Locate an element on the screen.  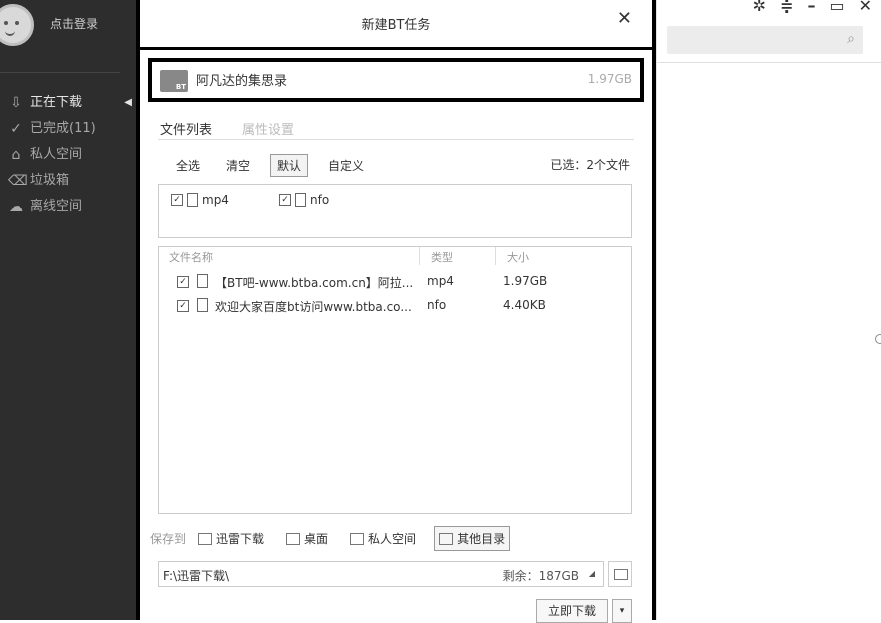
save-path-input: F:\迅雷下载\ 剩余：187GB ◢ is located at coordinates (381, 574).